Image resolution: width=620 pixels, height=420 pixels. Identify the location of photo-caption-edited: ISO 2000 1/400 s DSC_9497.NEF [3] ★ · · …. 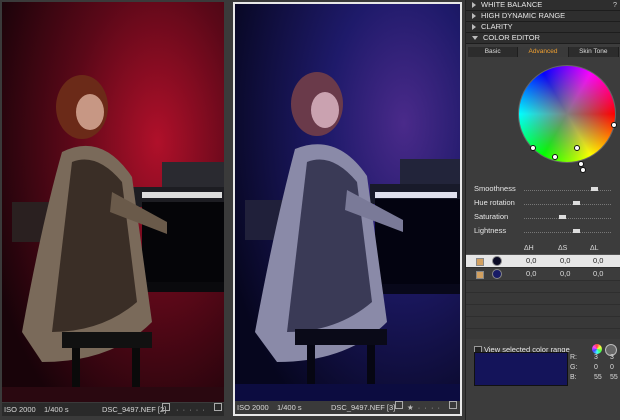
(347, 407).